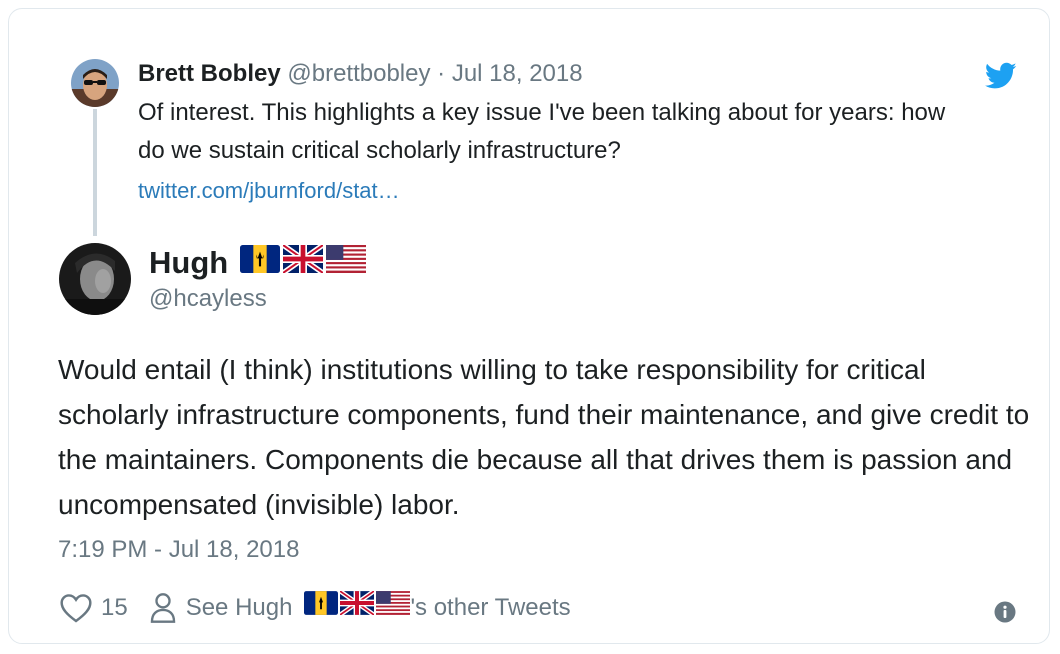 The image size is (1060, 654). Describe the element at coordinates (76, 608) in the screenshot. I see `heart-icon` at that location.